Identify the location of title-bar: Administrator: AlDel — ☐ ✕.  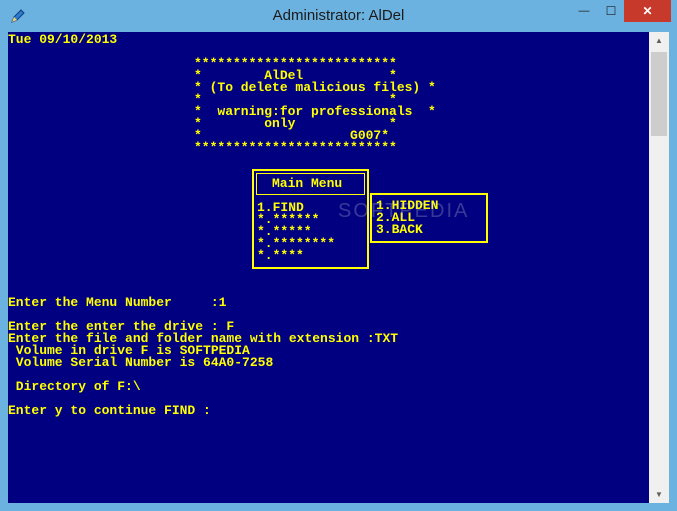
(338, 16).